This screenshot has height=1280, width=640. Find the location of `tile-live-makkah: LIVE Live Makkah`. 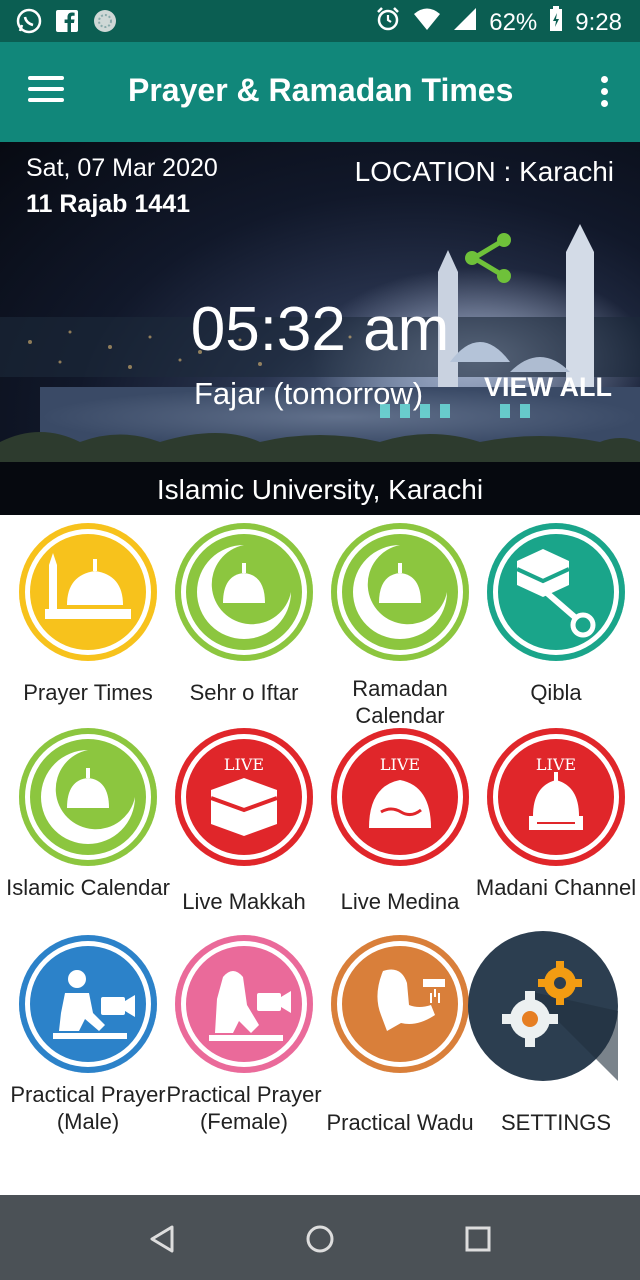

tile-live-makkah: LIVE Live Makkah is located at coordinates (244, 830).